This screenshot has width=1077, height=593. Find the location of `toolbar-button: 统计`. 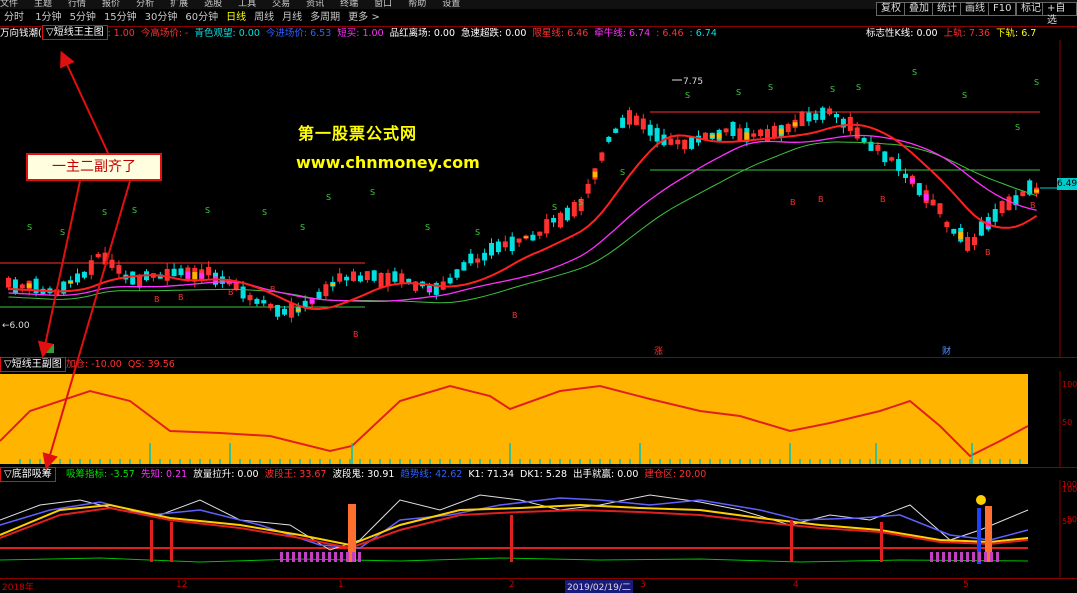

toolbar-button: 统计 is located at coordinates (947, 9).